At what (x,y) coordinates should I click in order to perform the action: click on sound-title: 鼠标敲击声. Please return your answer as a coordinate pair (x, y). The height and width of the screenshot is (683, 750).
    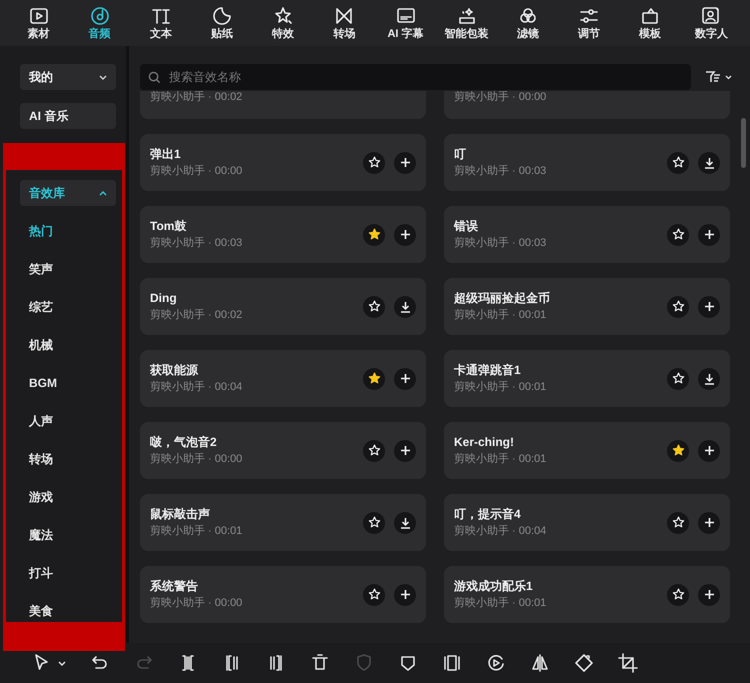
    Looking at the image, I should click on (180, 514).